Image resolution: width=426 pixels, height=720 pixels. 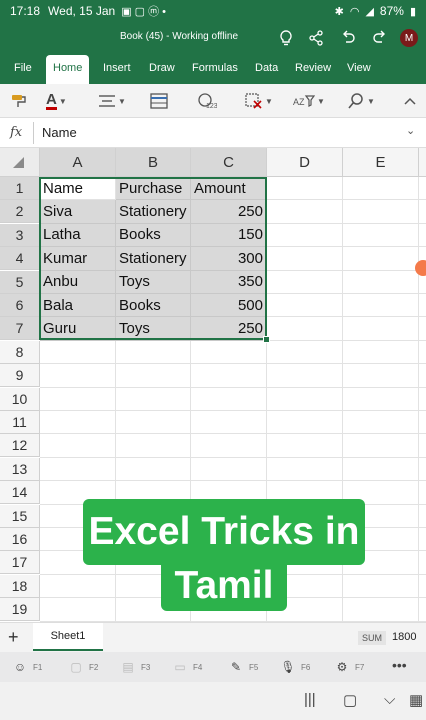 What do you see at coordinates (20, 422) in the screenshot?
I see `row-header: 11` at bounding box center [20, 422].